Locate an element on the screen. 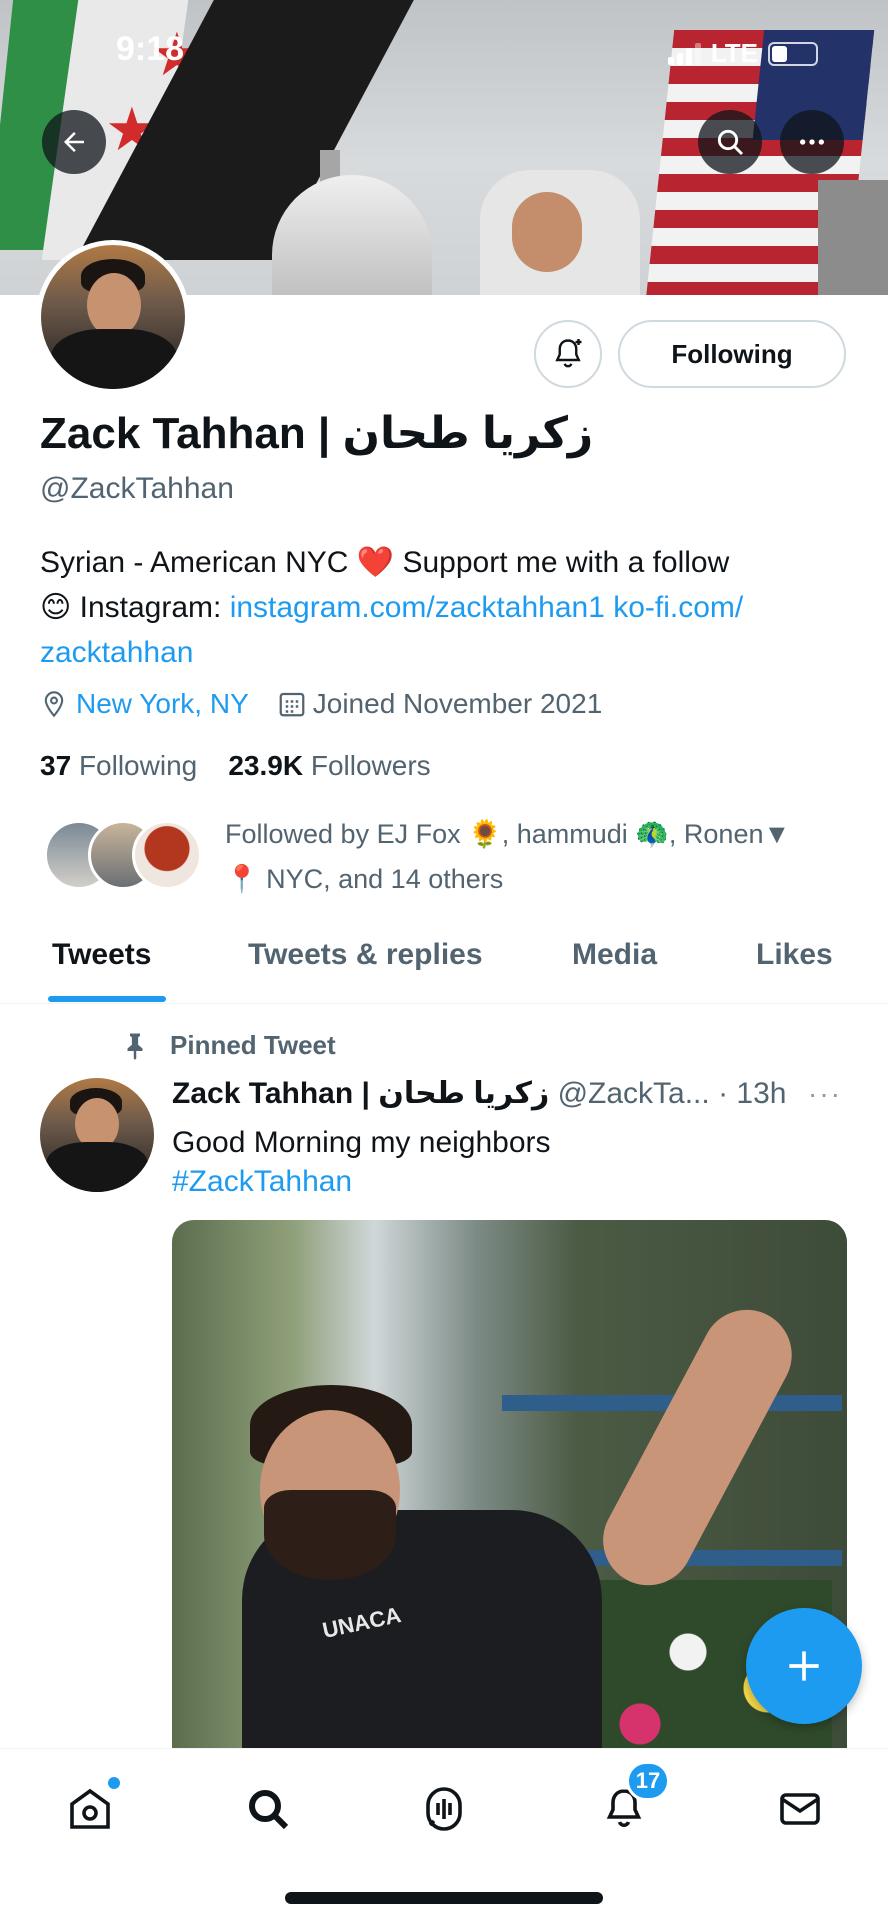 The height and width of the screenshot is (1920, 888). location-pin-icon is located at coordinates (54, 704).